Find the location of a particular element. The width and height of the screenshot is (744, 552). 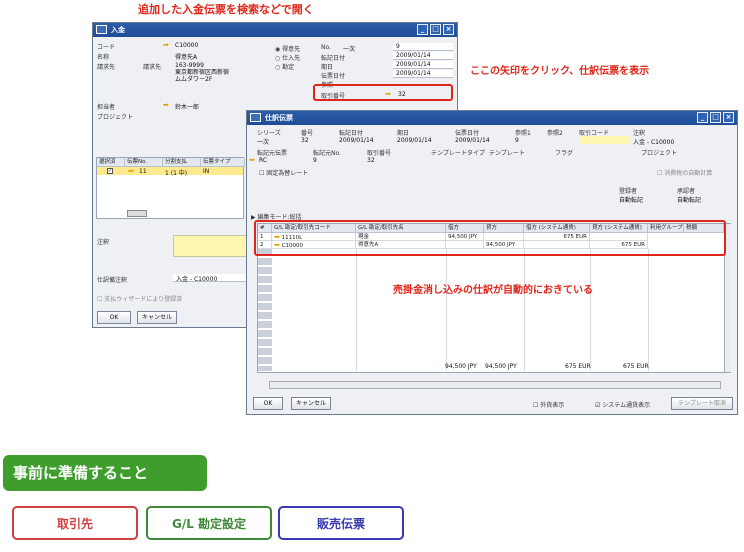

invoice-grid: 選択済 伝票No. 分割支払 伝票タイプ ✓ ➡ 11 1 (1 中) IN is located at coordinates (170, 188).